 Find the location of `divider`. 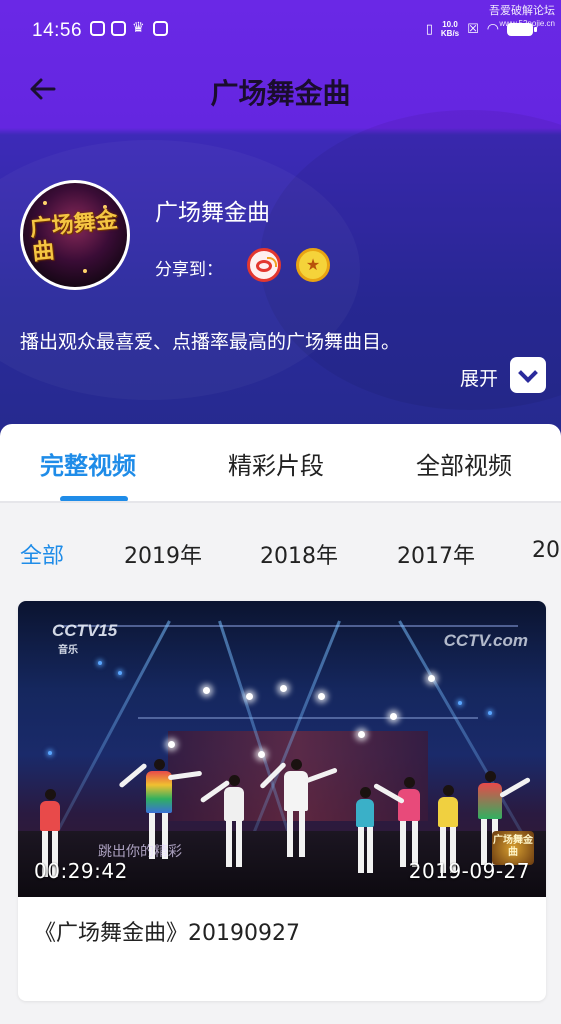

divider is located at coordinates (280, 502).